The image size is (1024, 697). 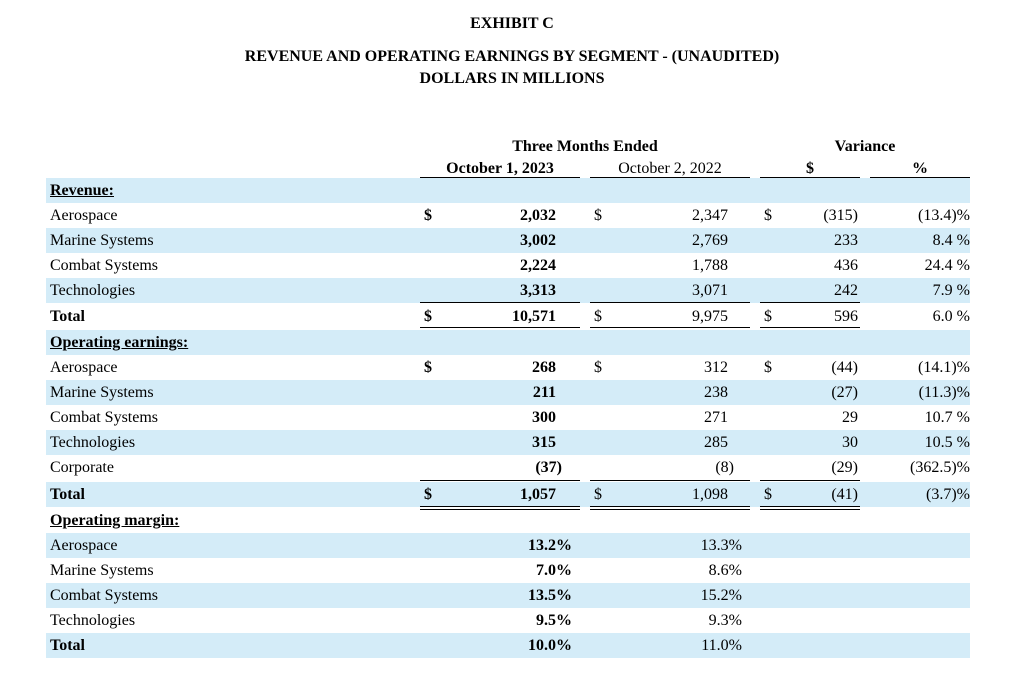 What do you see at coordinates (951, 290) in the screenshot?
I see `variance-percent: 7.9 %` at bounding box center [951, 290].